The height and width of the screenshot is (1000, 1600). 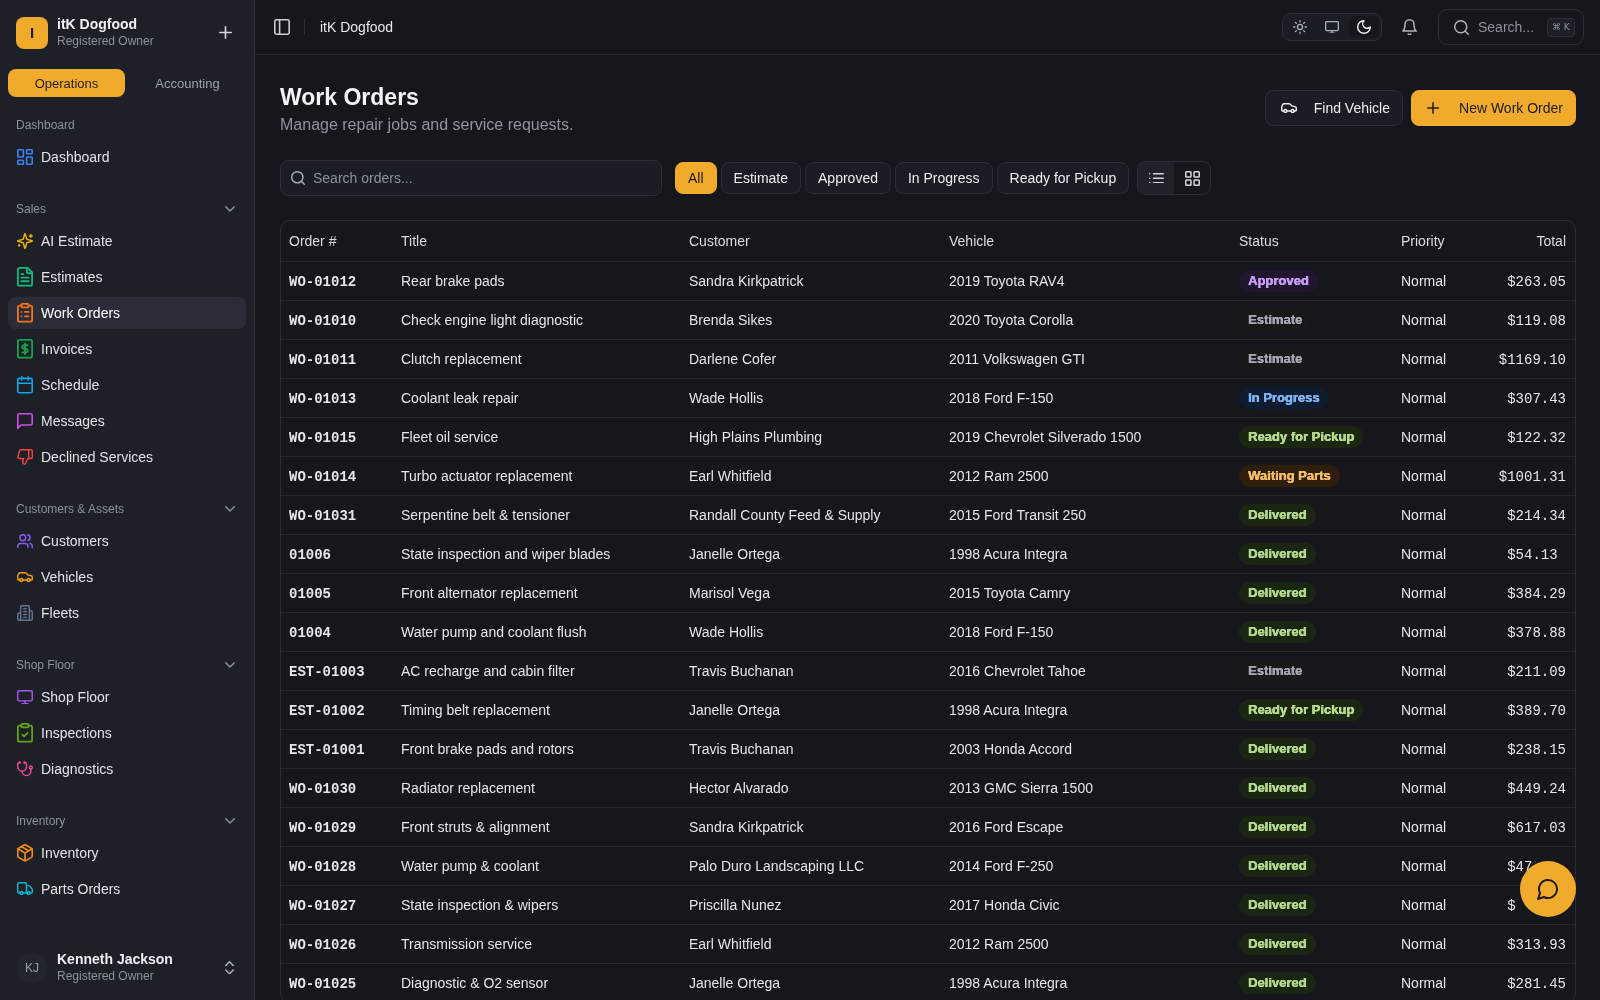 What do you see at coordinates (323, 788) in the screenshot?
I see `order-number: WO-01030` at bounding box center [323, 788].